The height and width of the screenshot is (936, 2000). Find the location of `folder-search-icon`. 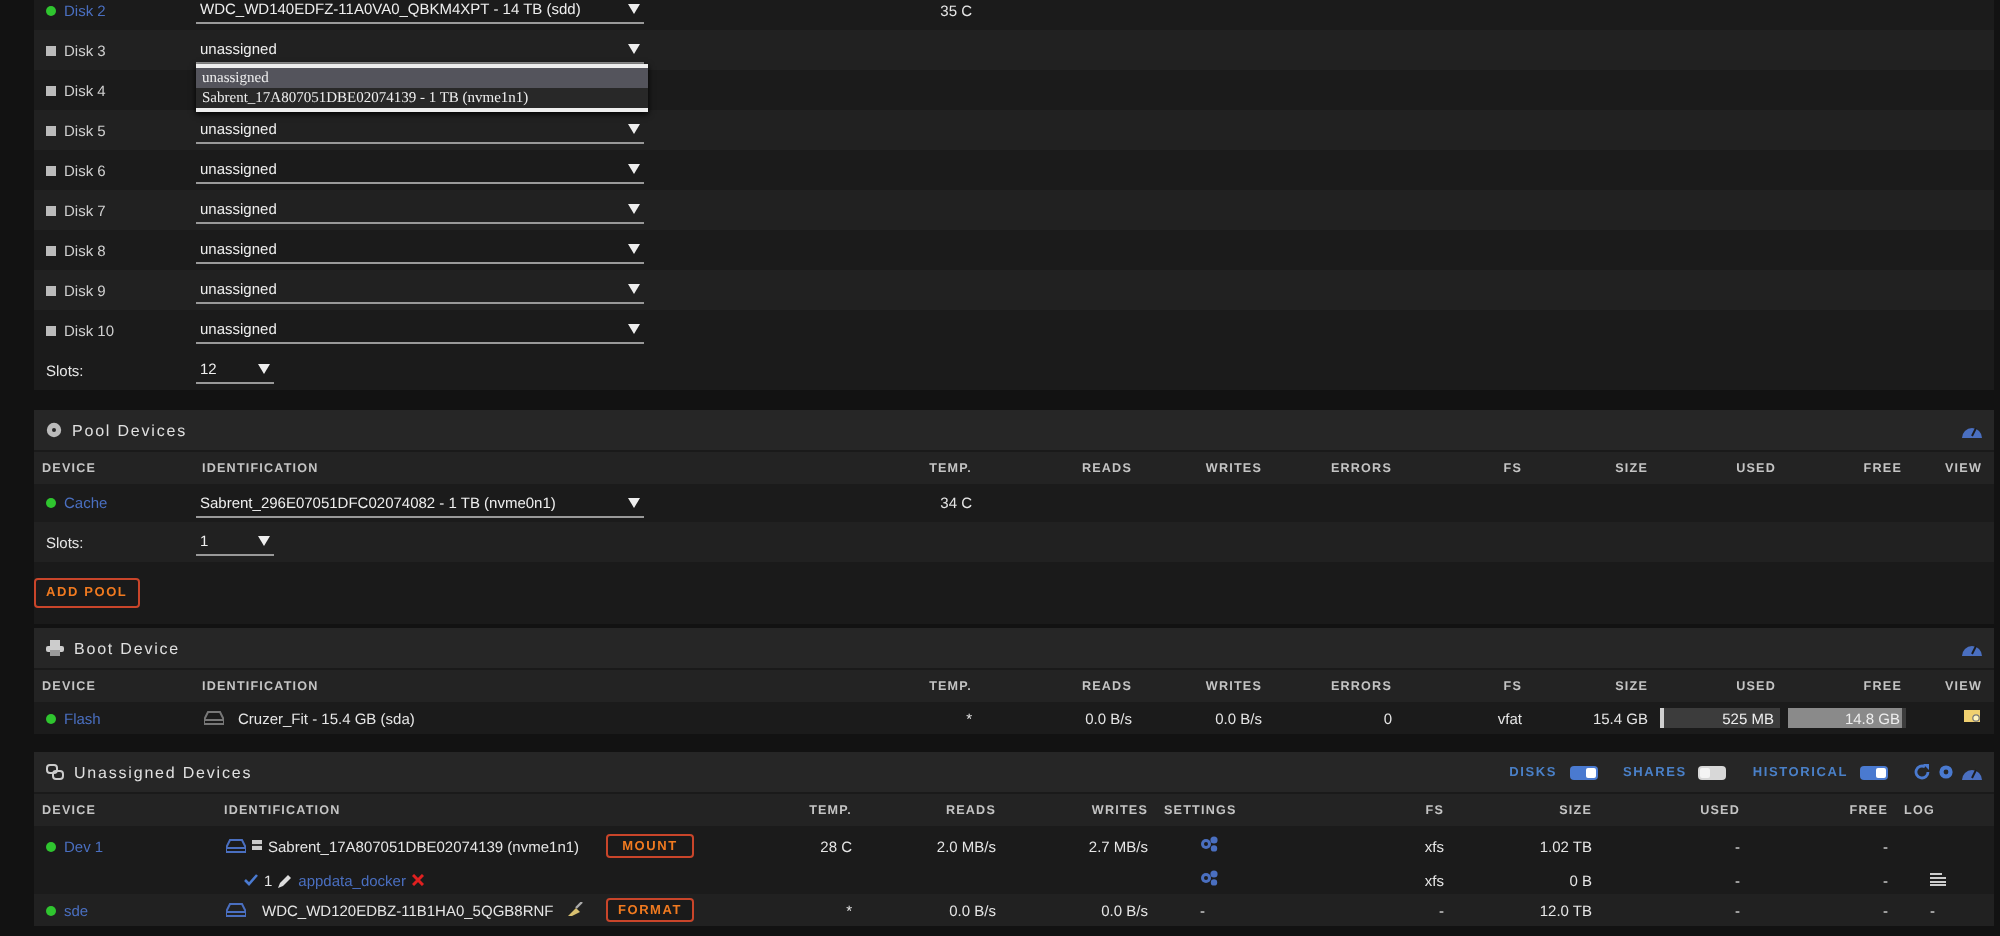

folder-search-icon is located at coordinates (1973, 716).